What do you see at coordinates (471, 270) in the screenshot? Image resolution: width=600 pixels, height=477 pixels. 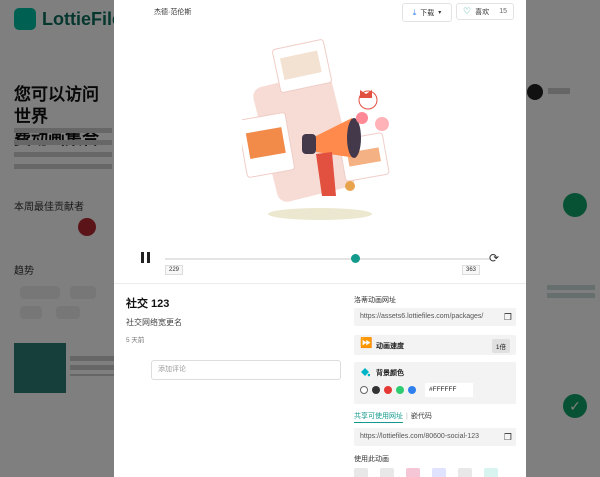 I see `end-frame-field: 363` at bounding box center [471, 270].